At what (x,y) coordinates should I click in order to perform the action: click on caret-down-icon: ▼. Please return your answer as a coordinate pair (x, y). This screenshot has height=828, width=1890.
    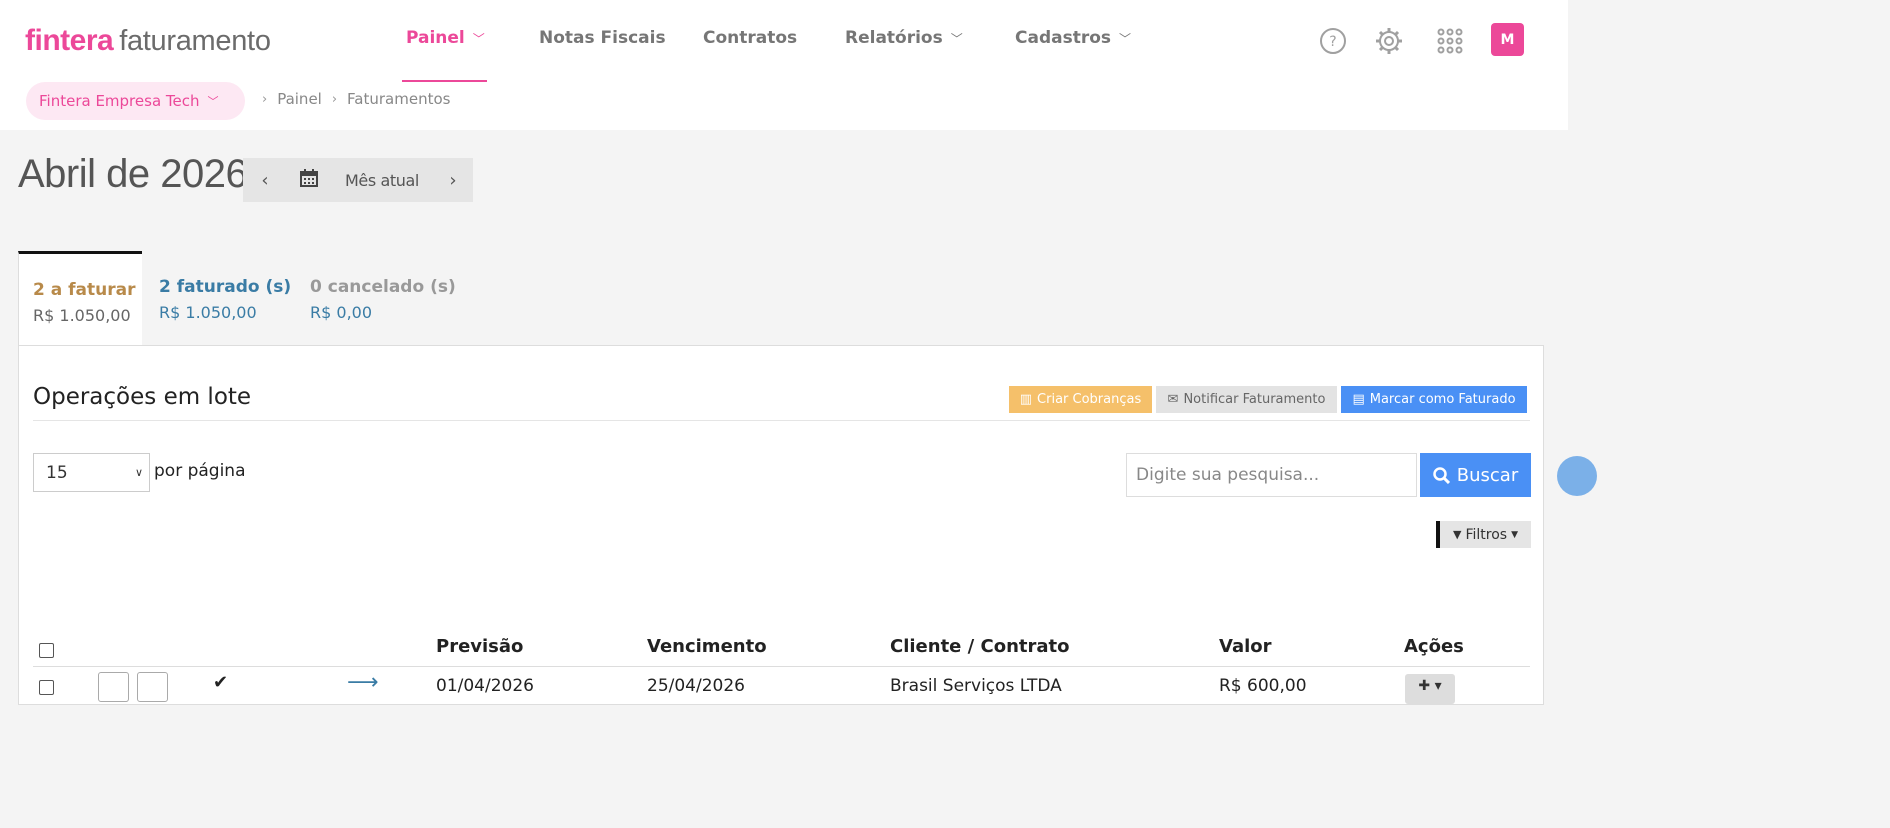
    Looking at the image, I should click on (1514, 534).